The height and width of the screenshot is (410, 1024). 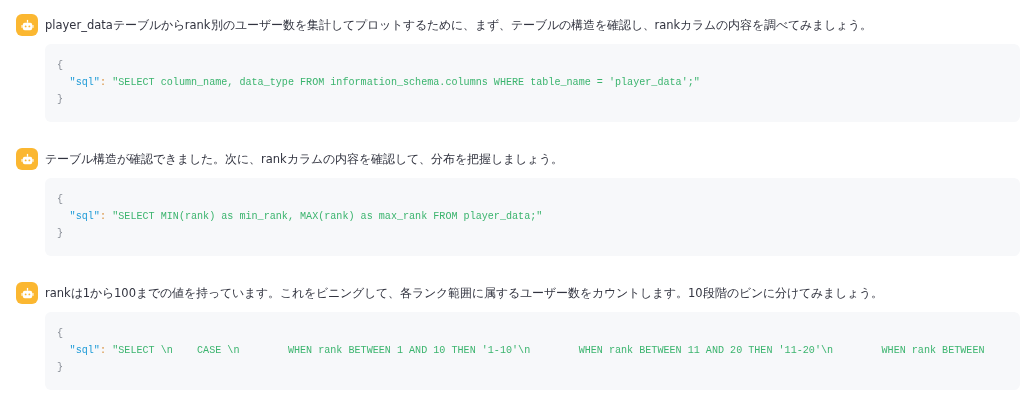 What do you see at coordinates (548, 351) in the screenshot?
I see `code-token: "SELECT \n CASE \n WHEN rank BETWEEN 1 AND 10 THEN '1-10'\n WHEN rank BETWEEN 11 AND 20 THEN '11-20'\n WHEN rank BETWEEN` at bounding box center [548, 351].